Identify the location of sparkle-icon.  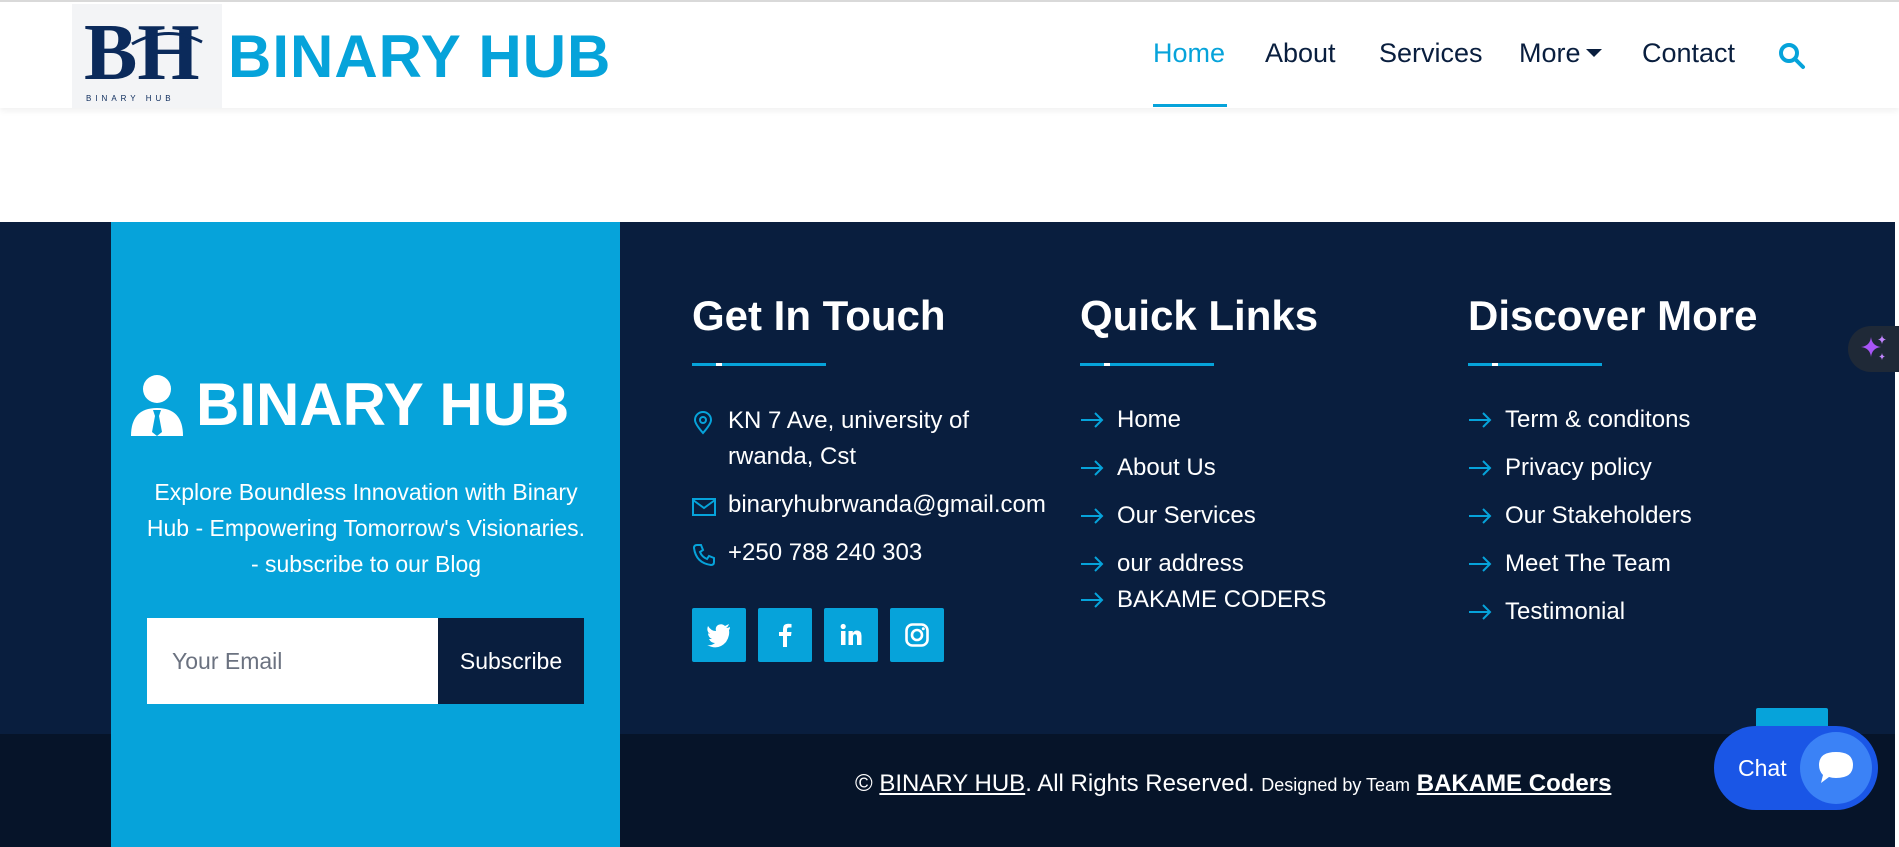
(1873, 347).